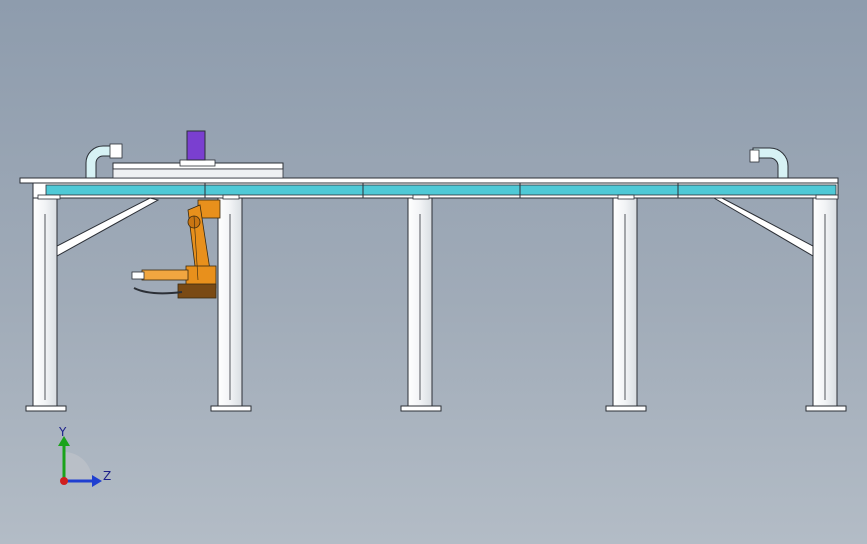  I want to click on triad-z-label: Z, so click(107, 476).